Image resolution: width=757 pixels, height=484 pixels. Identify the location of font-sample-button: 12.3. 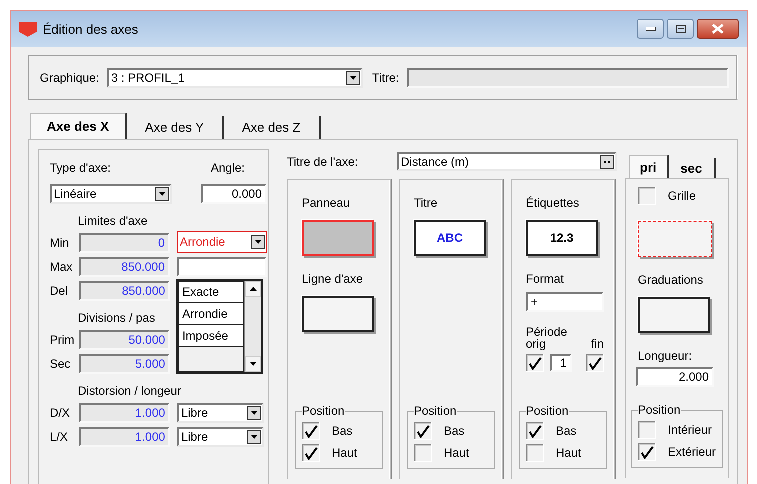
(562, 238).